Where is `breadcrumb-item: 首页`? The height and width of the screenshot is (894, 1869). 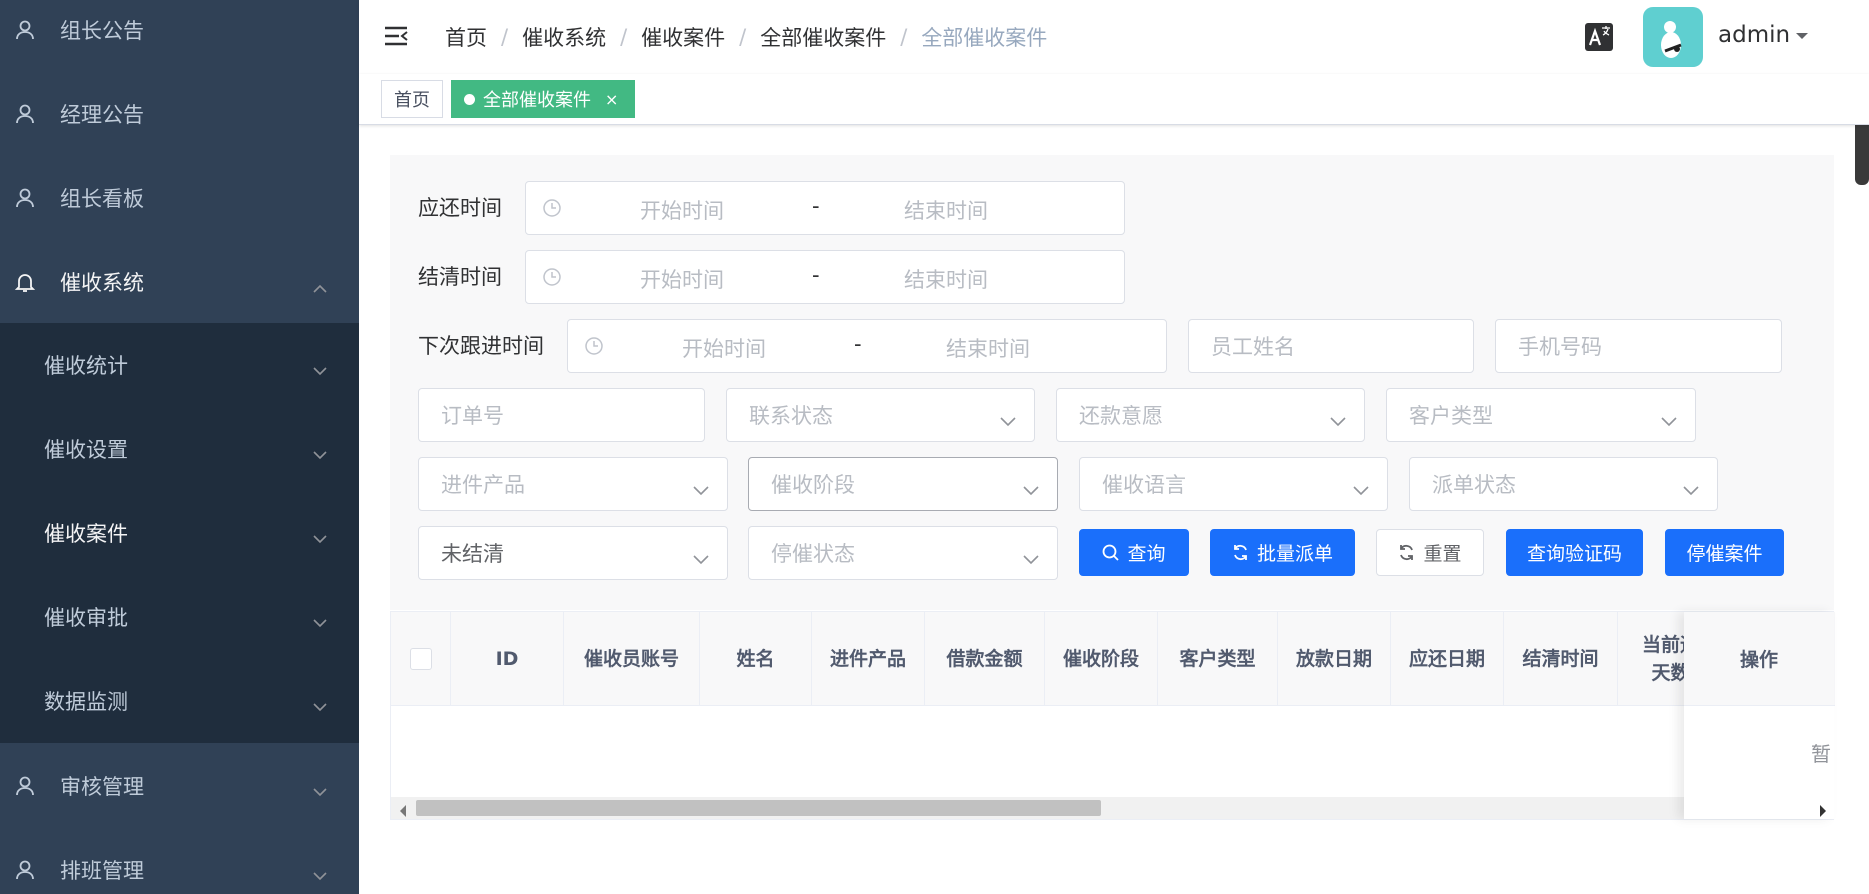
breadcrumb-item: 首页 is located at coordinates (466, 37).